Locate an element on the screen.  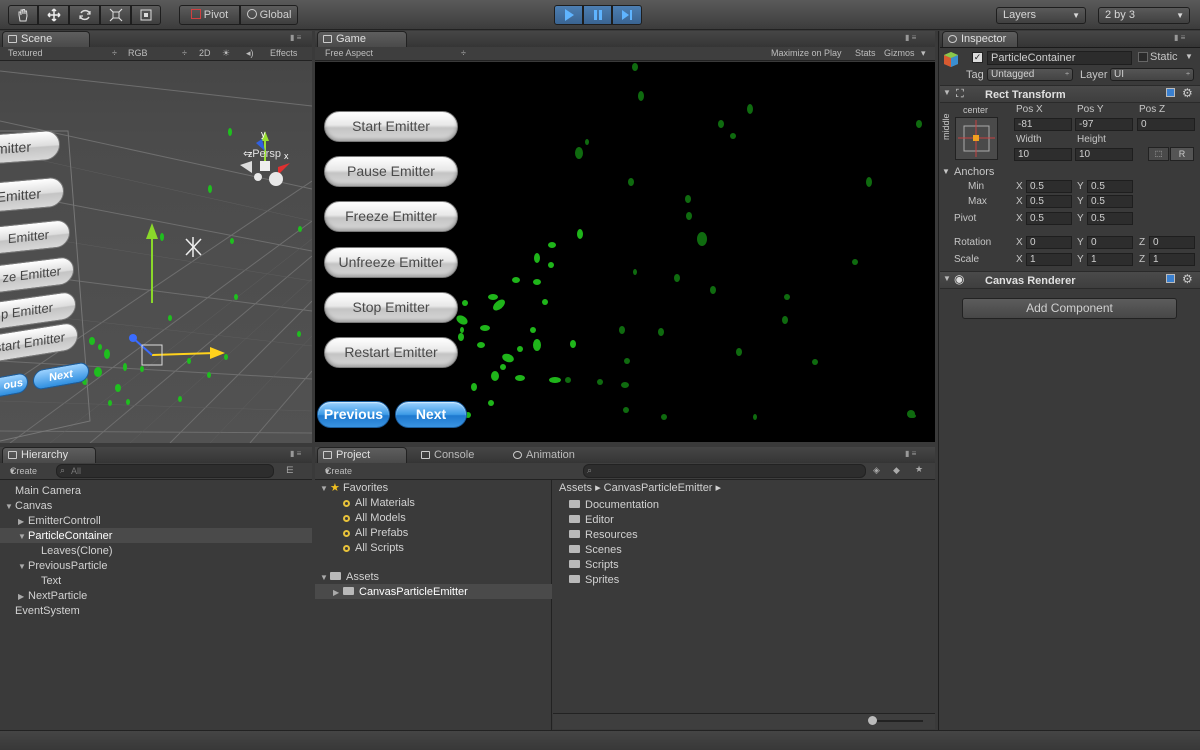
filter-by-type-icon: ◈ is located at coordinates (876, 470).